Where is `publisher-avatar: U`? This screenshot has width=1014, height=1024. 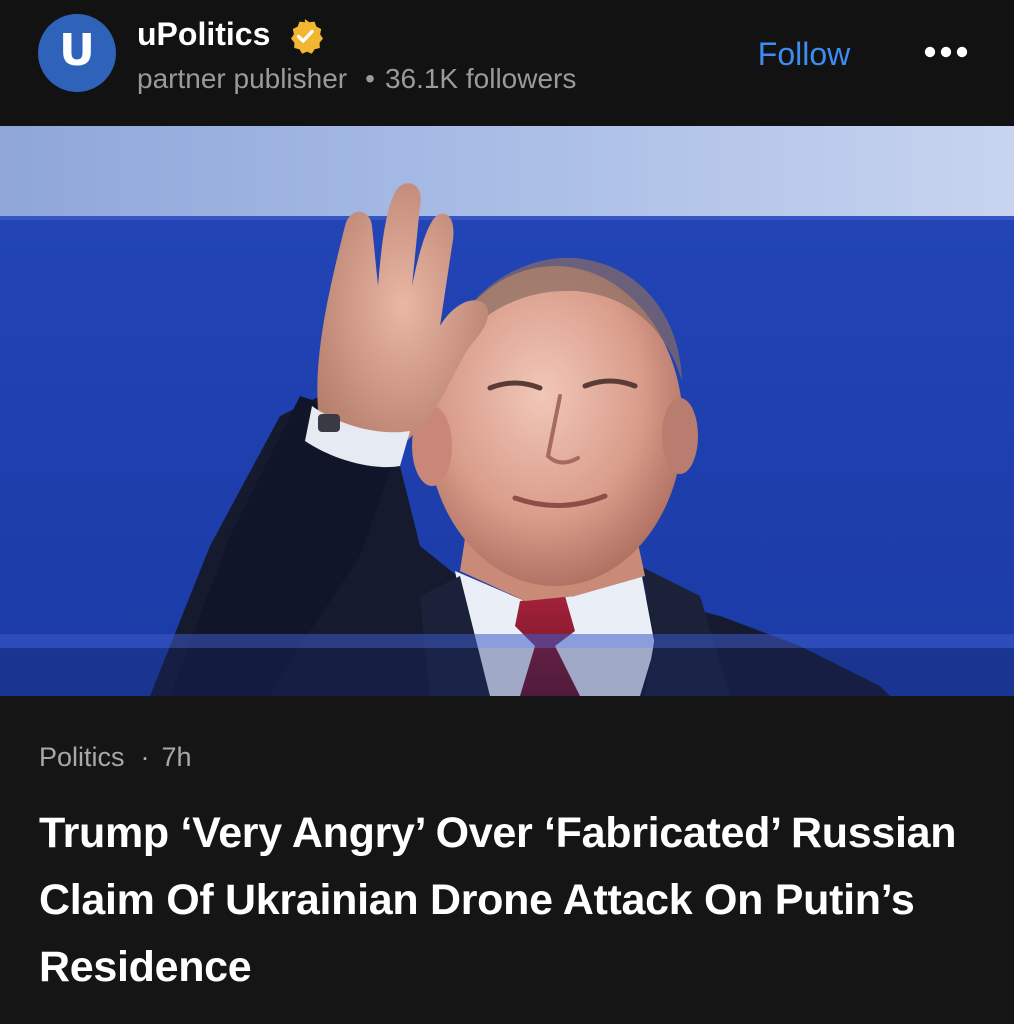
publisher-avatar: U is located at coordinates (77, 53).